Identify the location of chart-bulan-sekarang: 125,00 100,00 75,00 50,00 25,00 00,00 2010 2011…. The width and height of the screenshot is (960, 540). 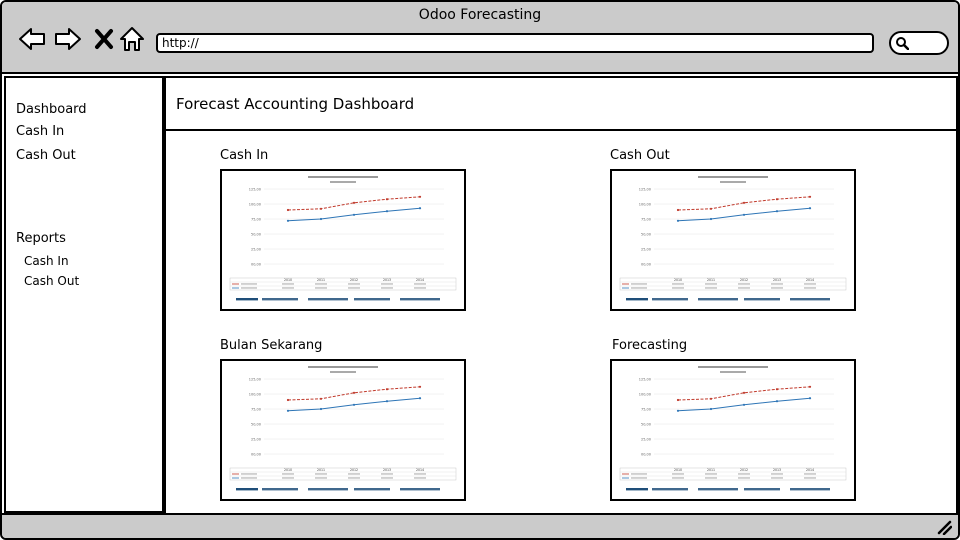
(343, 430).